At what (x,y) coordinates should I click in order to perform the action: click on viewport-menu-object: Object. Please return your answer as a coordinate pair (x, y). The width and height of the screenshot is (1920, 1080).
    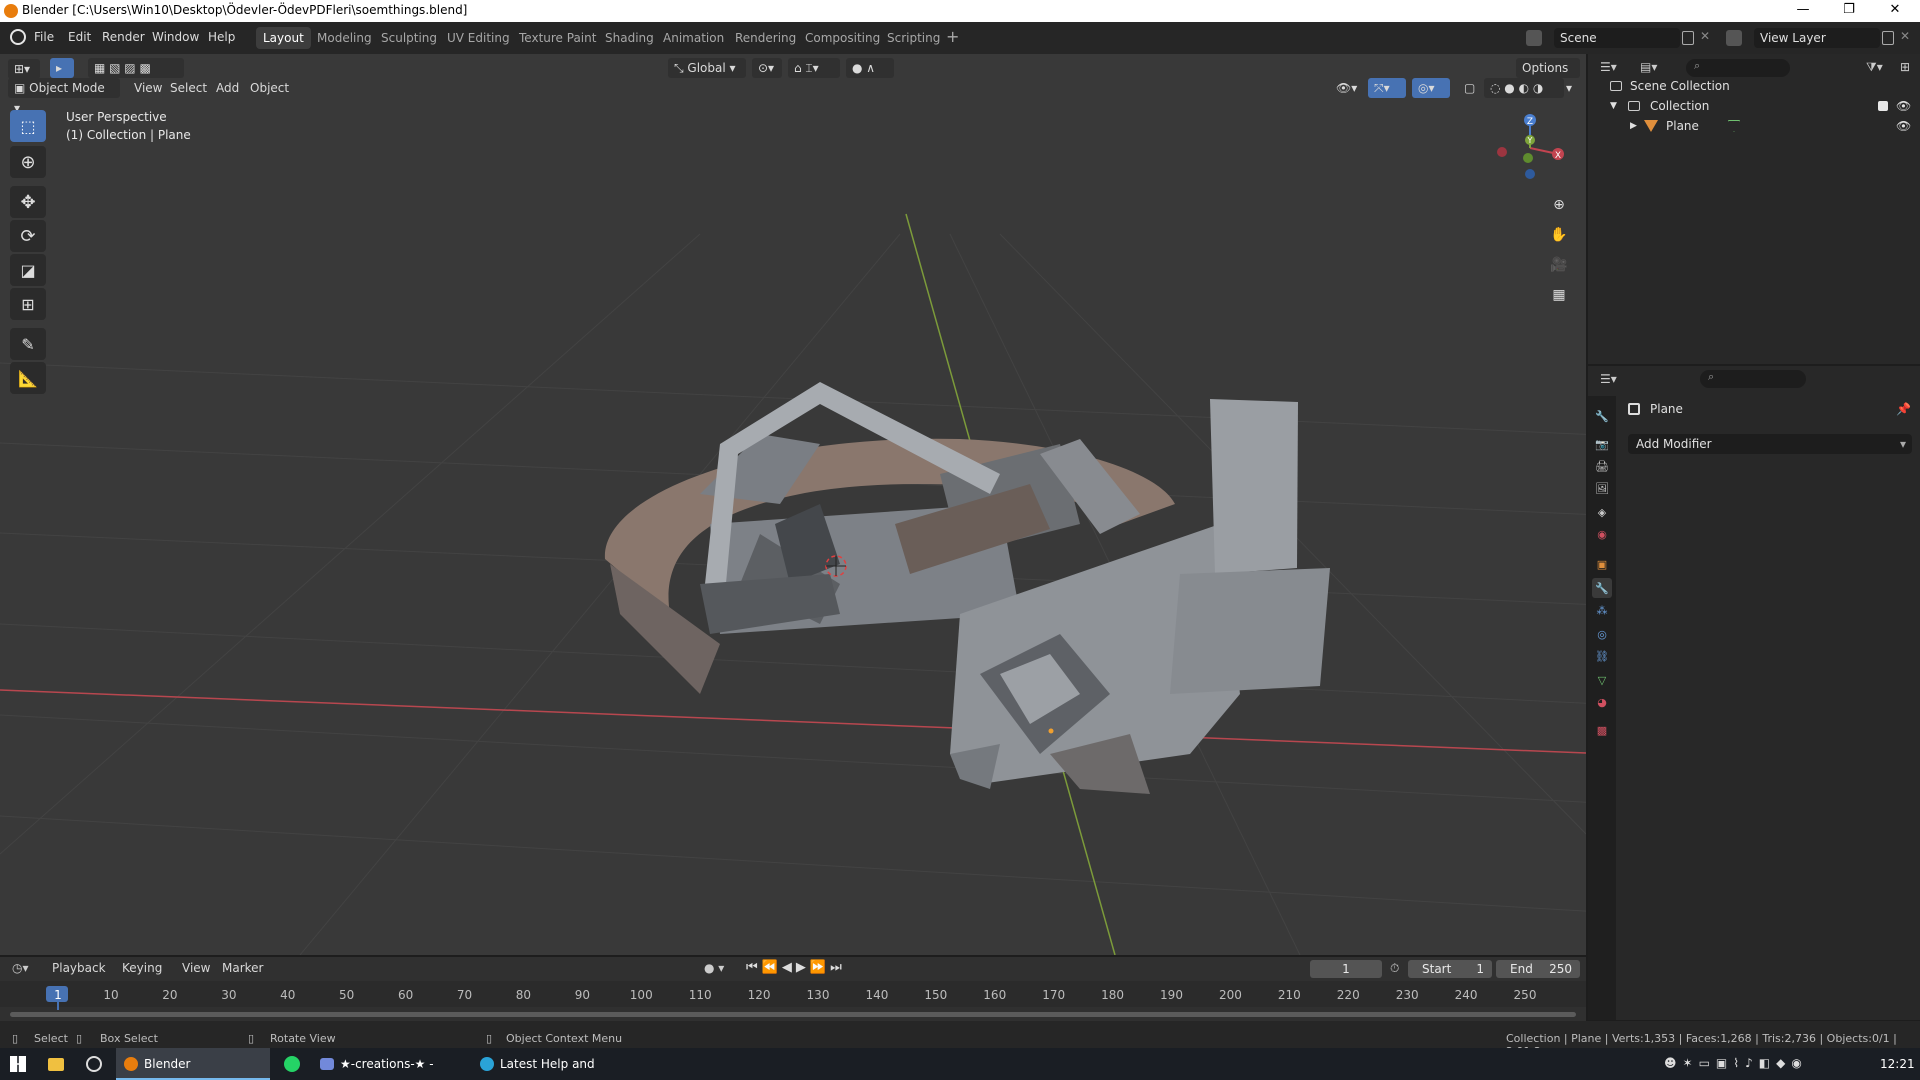
    Looking at the image, I should click on (269, 88).